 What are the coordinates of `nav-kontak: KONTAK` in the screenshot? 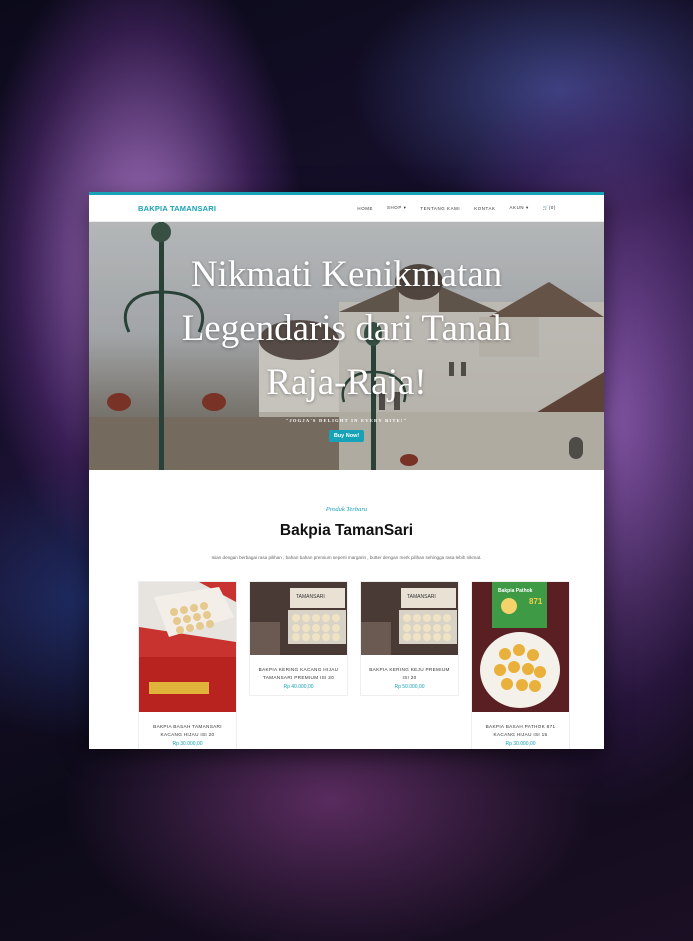 It's located at (484, 208).